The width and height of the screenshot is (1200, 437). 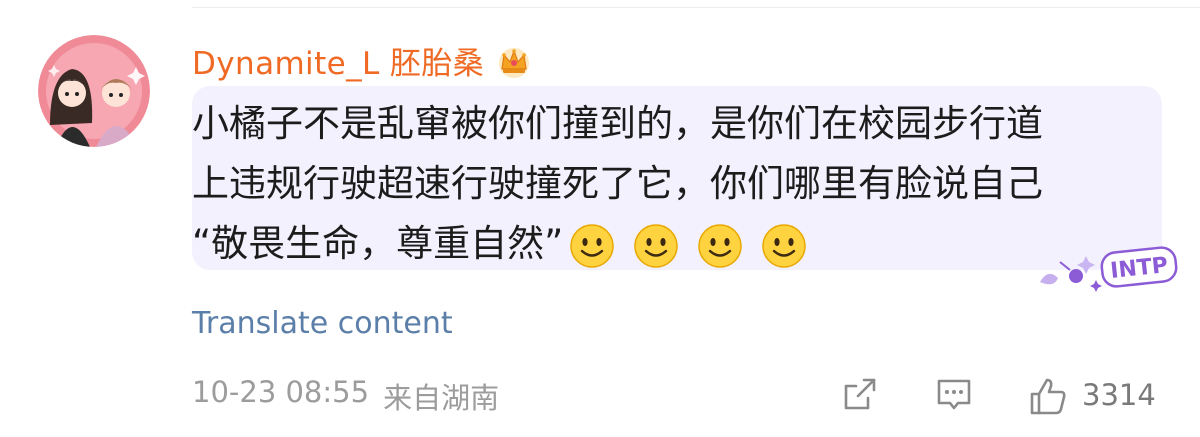 I want to click on comment-line: 小橘子不是乱窜被你们撞到的，是你们在校园步行道, so click(x=617, y=123).